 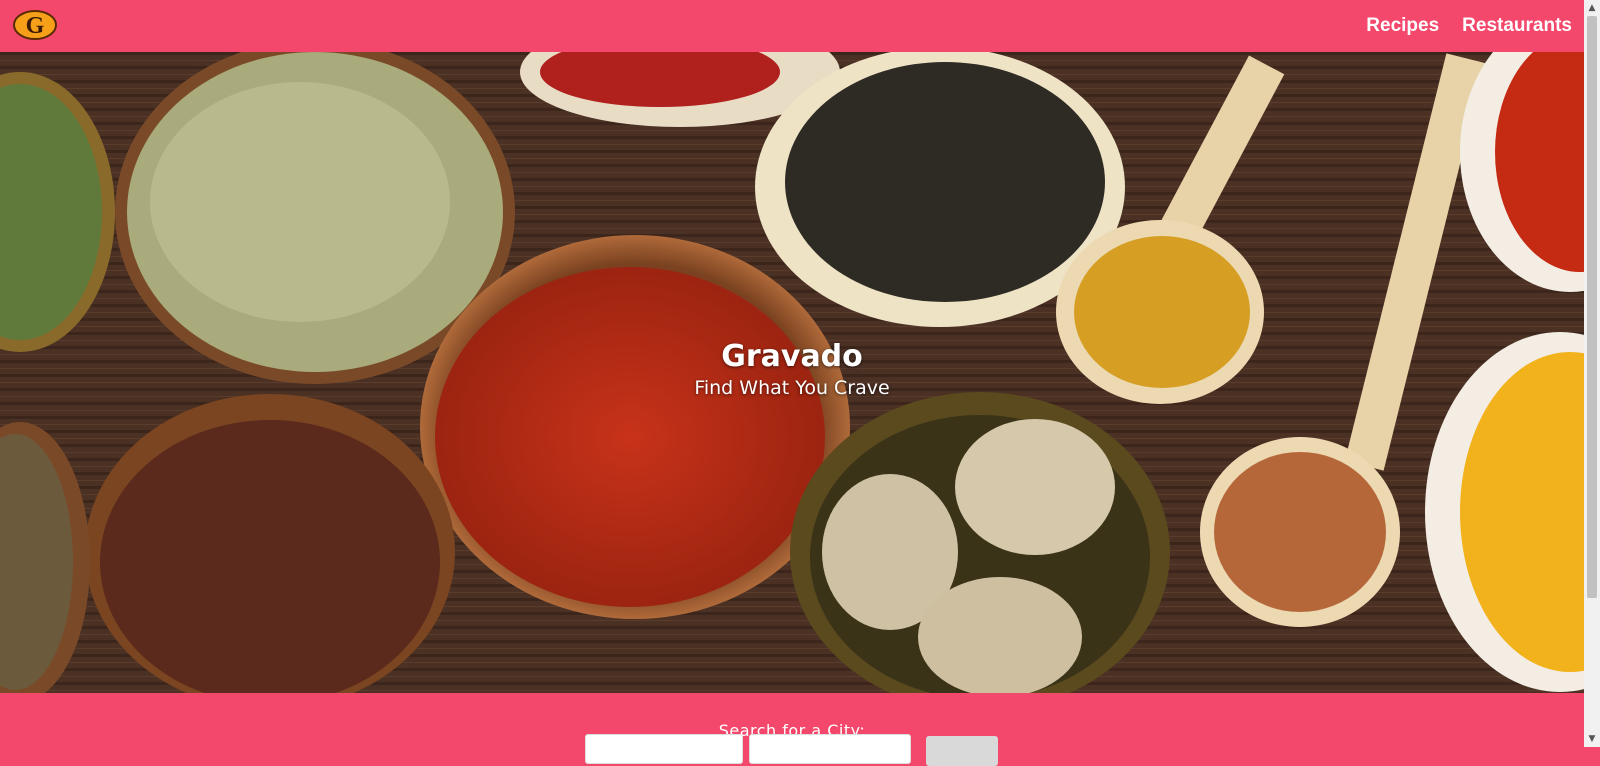 I want to click on hero-subtitle: Find What You Crave, so click(x=792, y=388).